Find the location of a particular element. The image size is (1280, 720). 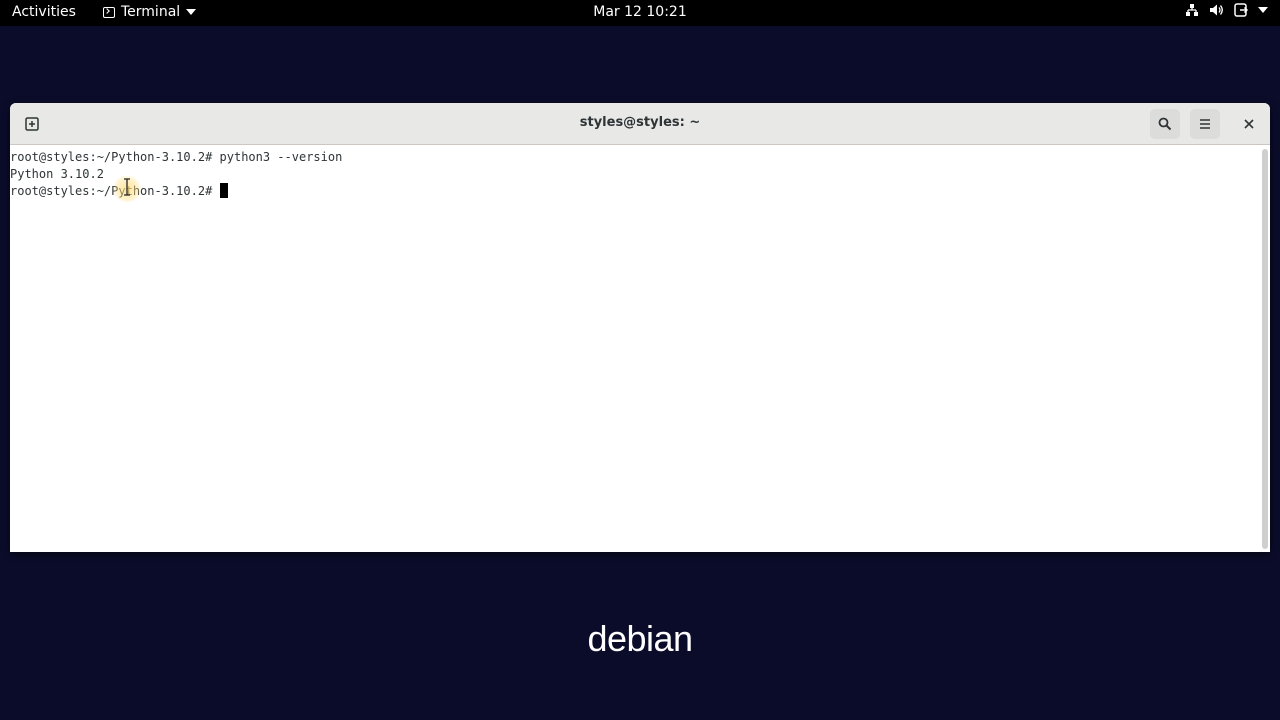

close-icon is located at coordinates (1249, 124).